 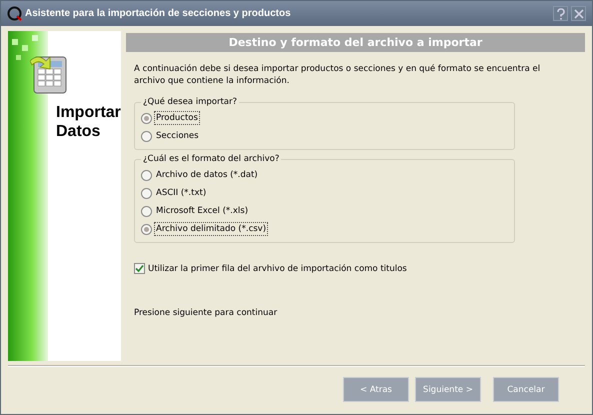 What do you see at coordinates (158, 13) in the screenshot?
I see `window-title: Asistente para la importación de secciones y productos` at bounding box center [158, 13].